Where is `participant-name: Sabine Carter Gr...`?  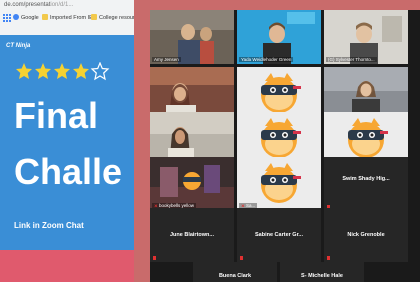
participant-name: Sabine Carter Gr... is located at coordinates (279, 235).